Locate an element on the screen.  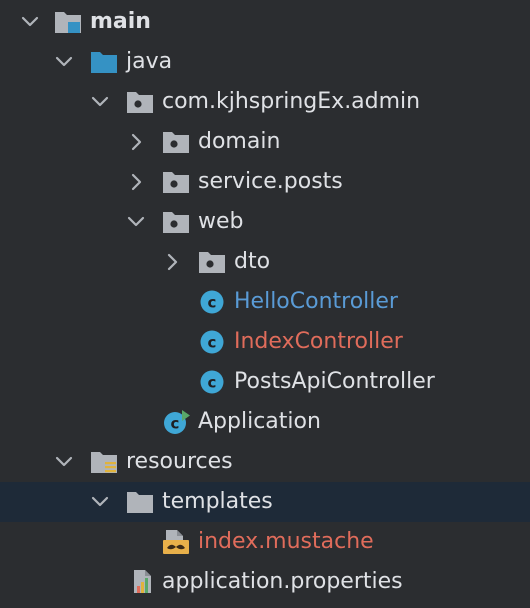
tree-row-index-mustache: index.mustache is located at coordinates (265, 542).